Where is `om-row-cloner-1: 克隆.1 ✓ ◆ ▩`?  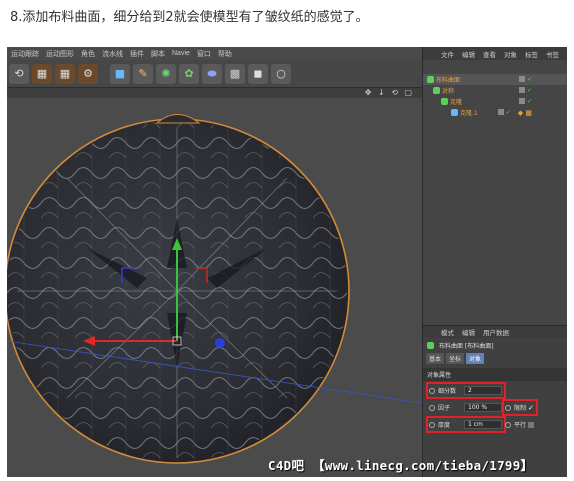
om-row-cloner-1: 克隆.1 ✓ ◆ ▩ is located at coordinates (495, 112).